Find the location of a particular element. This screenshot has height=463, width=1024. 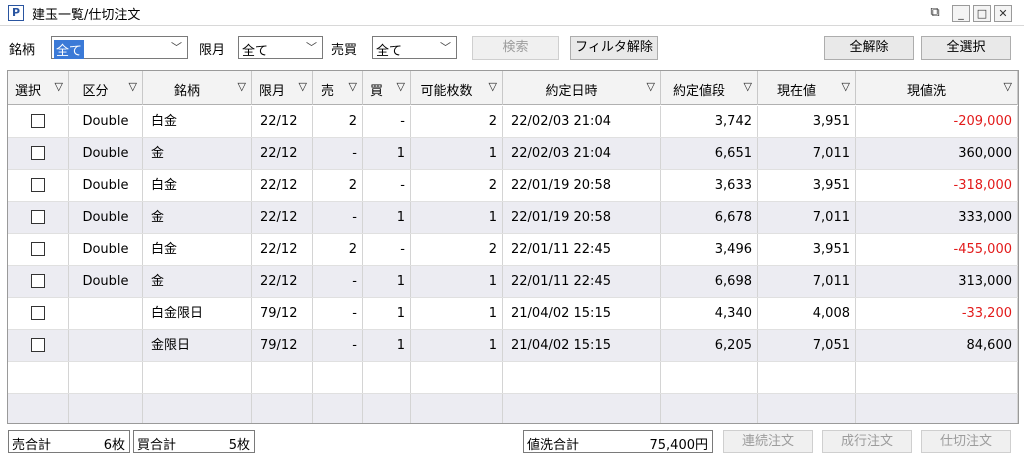

column-header: 約定日時 ▽ is located at coordinates (582, 88).